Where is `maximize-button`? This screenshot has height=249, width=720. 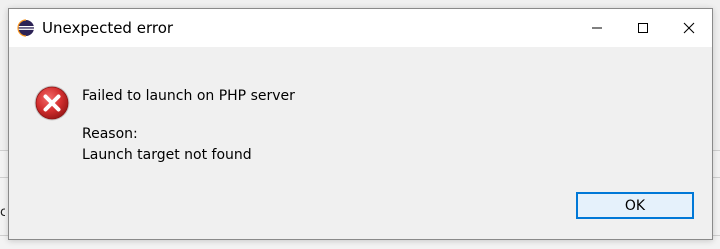
maximize-button is located at coordinates (643, 28).